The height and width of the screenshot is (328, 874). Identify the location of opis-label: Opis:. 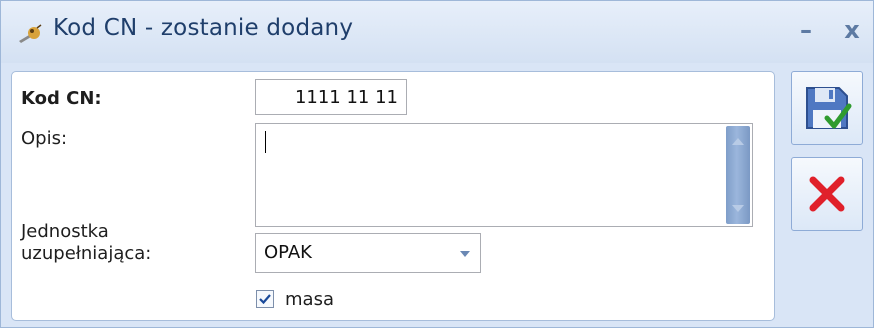
(44, 138).